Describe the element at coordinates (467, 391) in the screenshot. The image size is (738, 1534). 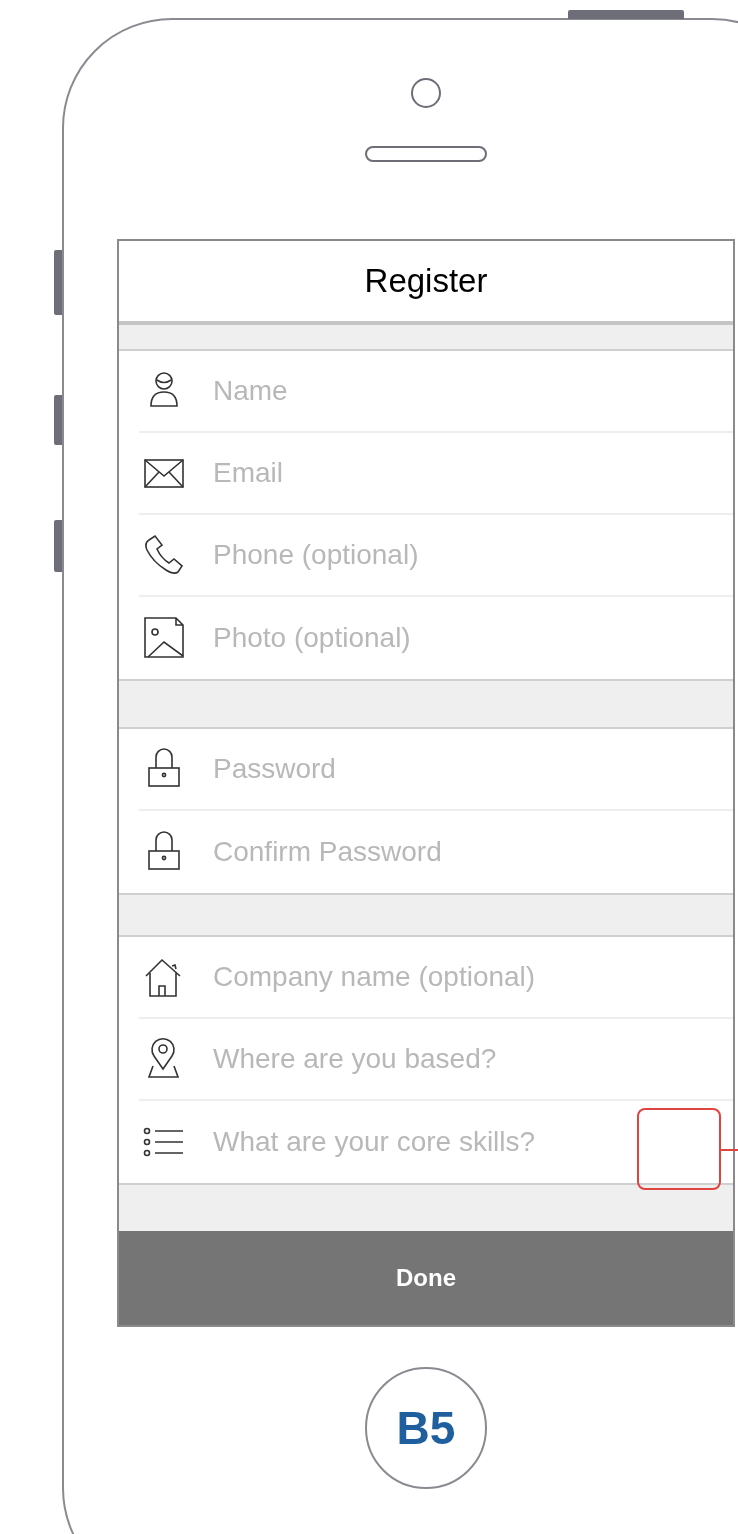
I see `input-field: Name` at that location.